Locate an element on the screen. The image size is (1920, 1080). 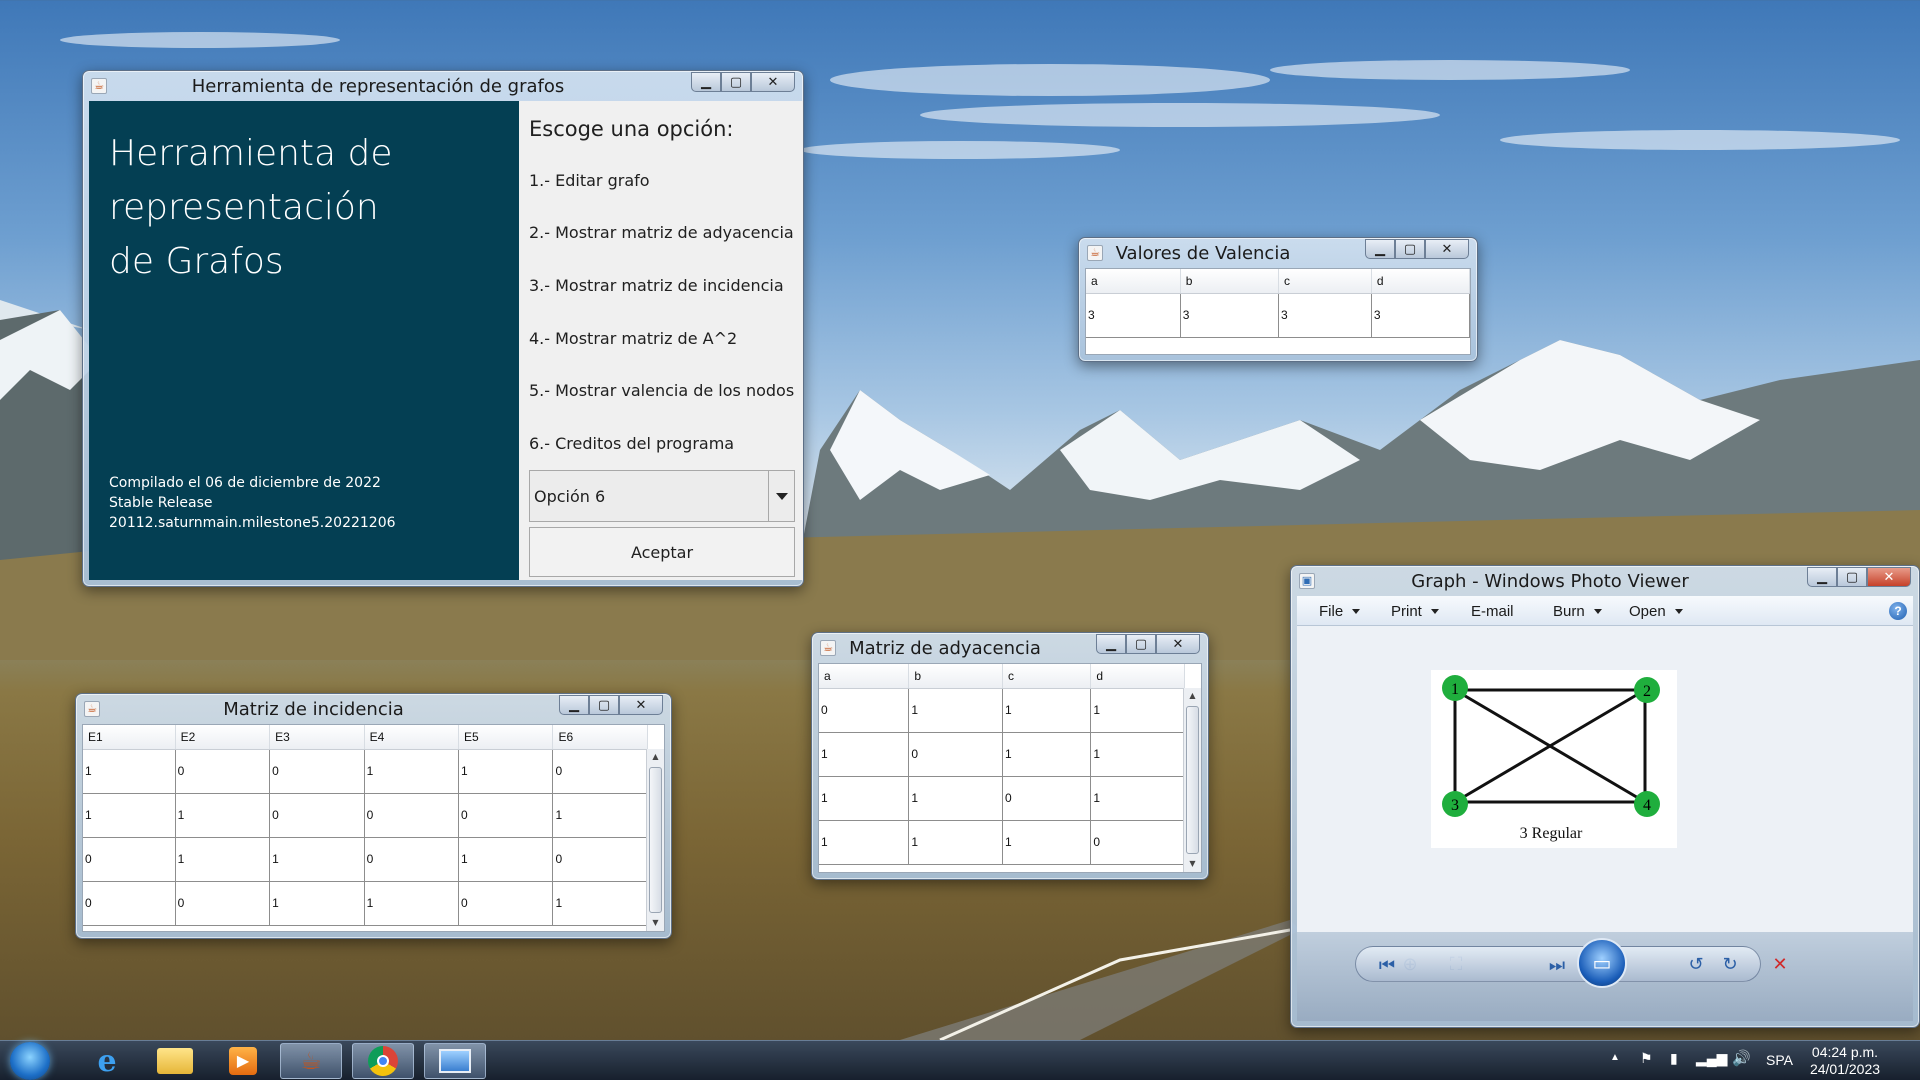
table-row: 0 1 1 0 1 0 is located at coordinates (365, 859).